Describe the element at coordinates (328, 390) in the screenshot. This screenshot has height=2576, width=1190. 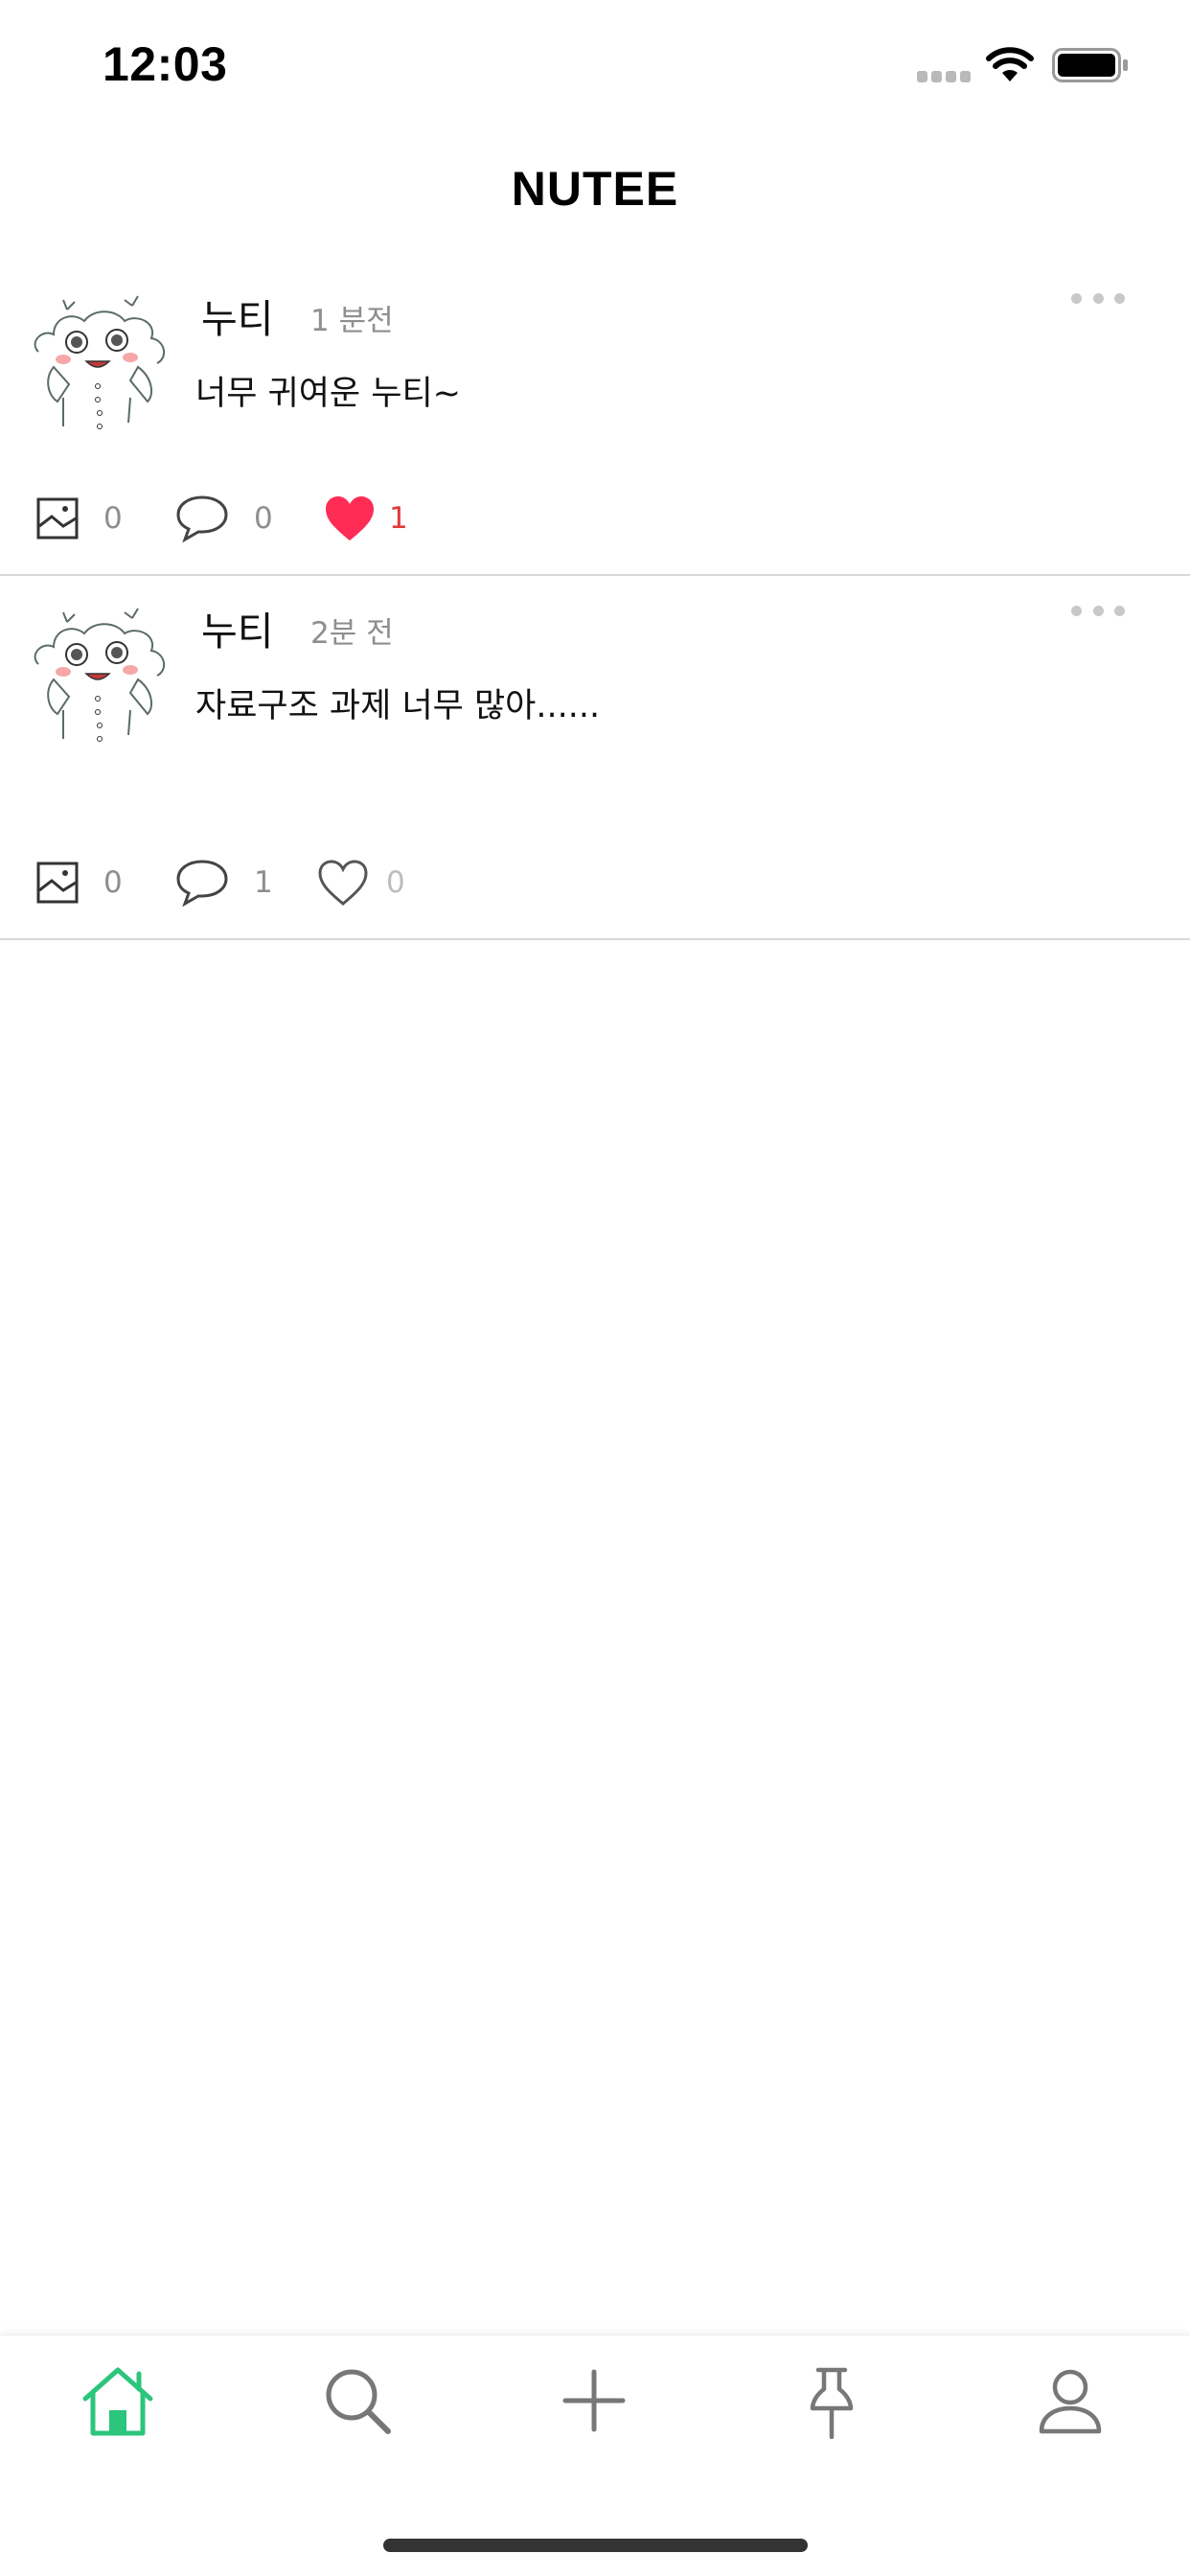
I see `post-body: 너무 귀여운 누티~` at that location.